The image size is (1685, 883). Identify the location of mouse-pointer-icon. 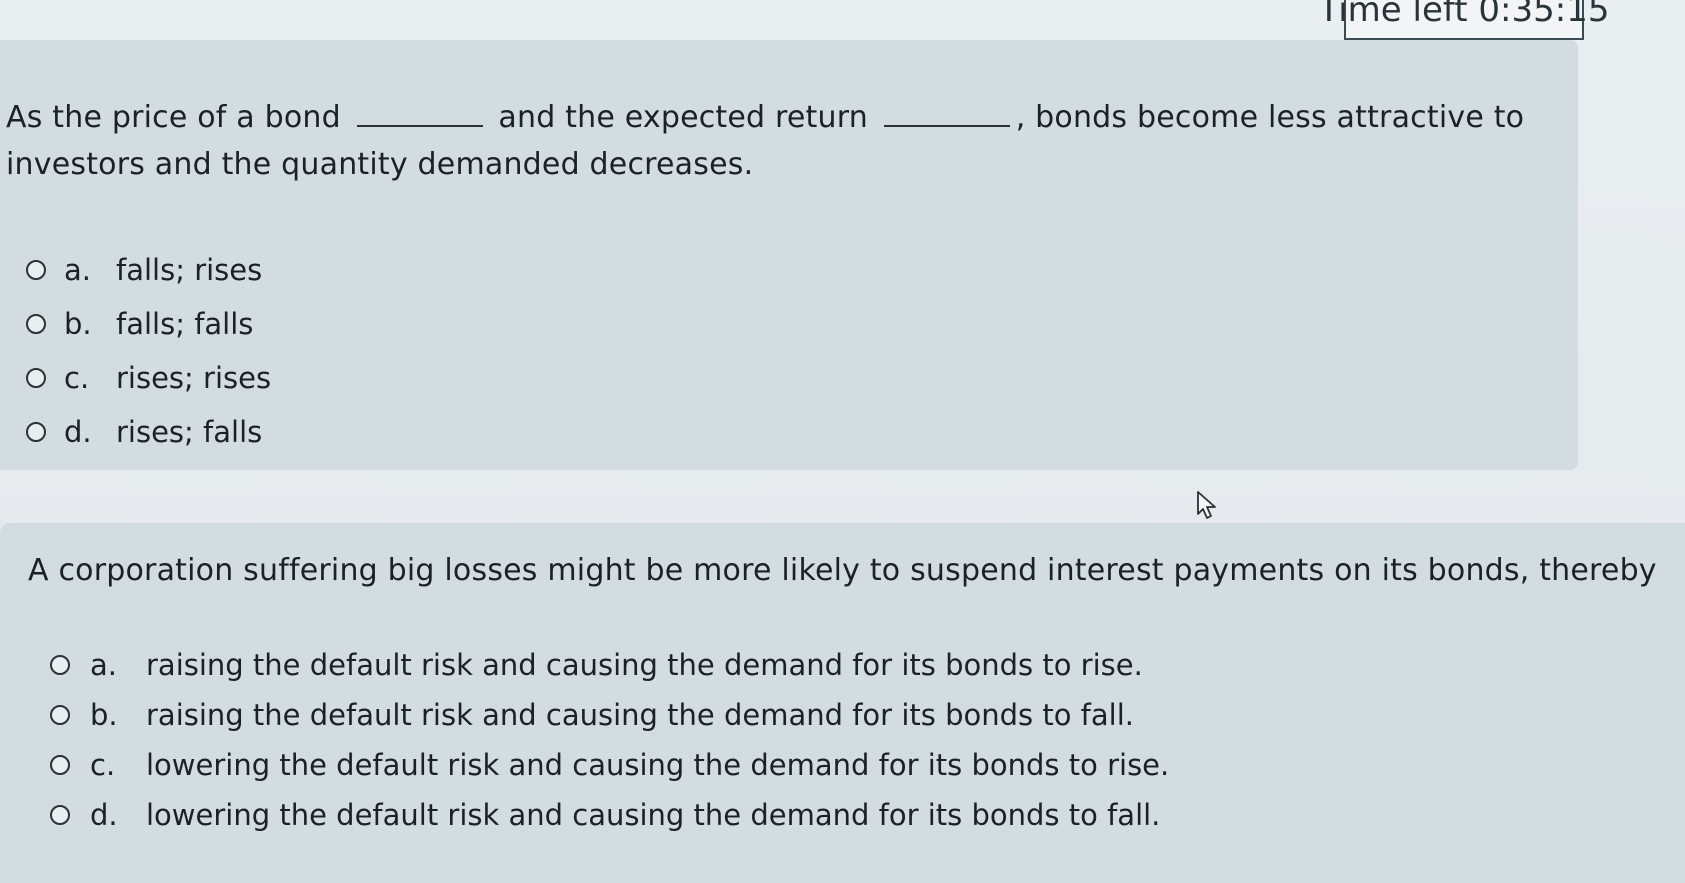
(1206, 505).